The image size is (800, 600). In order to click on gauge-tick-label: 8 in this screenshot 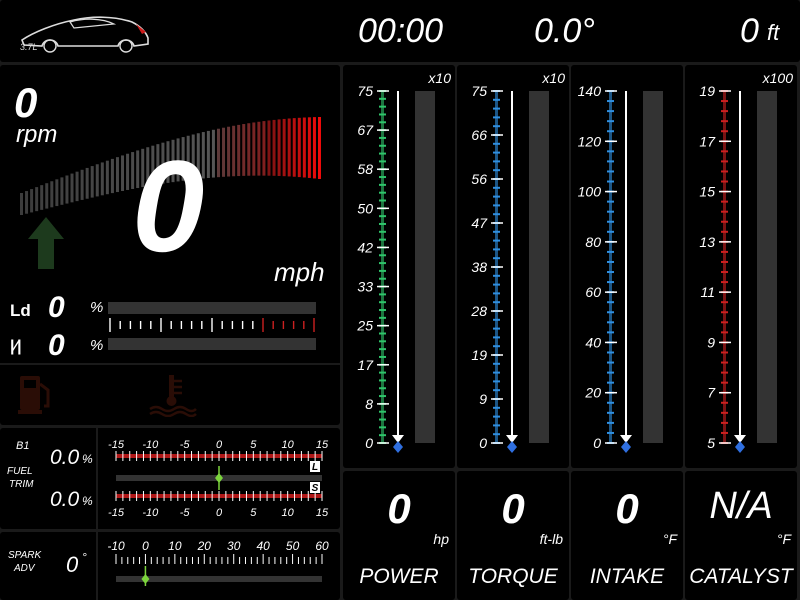, I will do `click(369, 404)`.